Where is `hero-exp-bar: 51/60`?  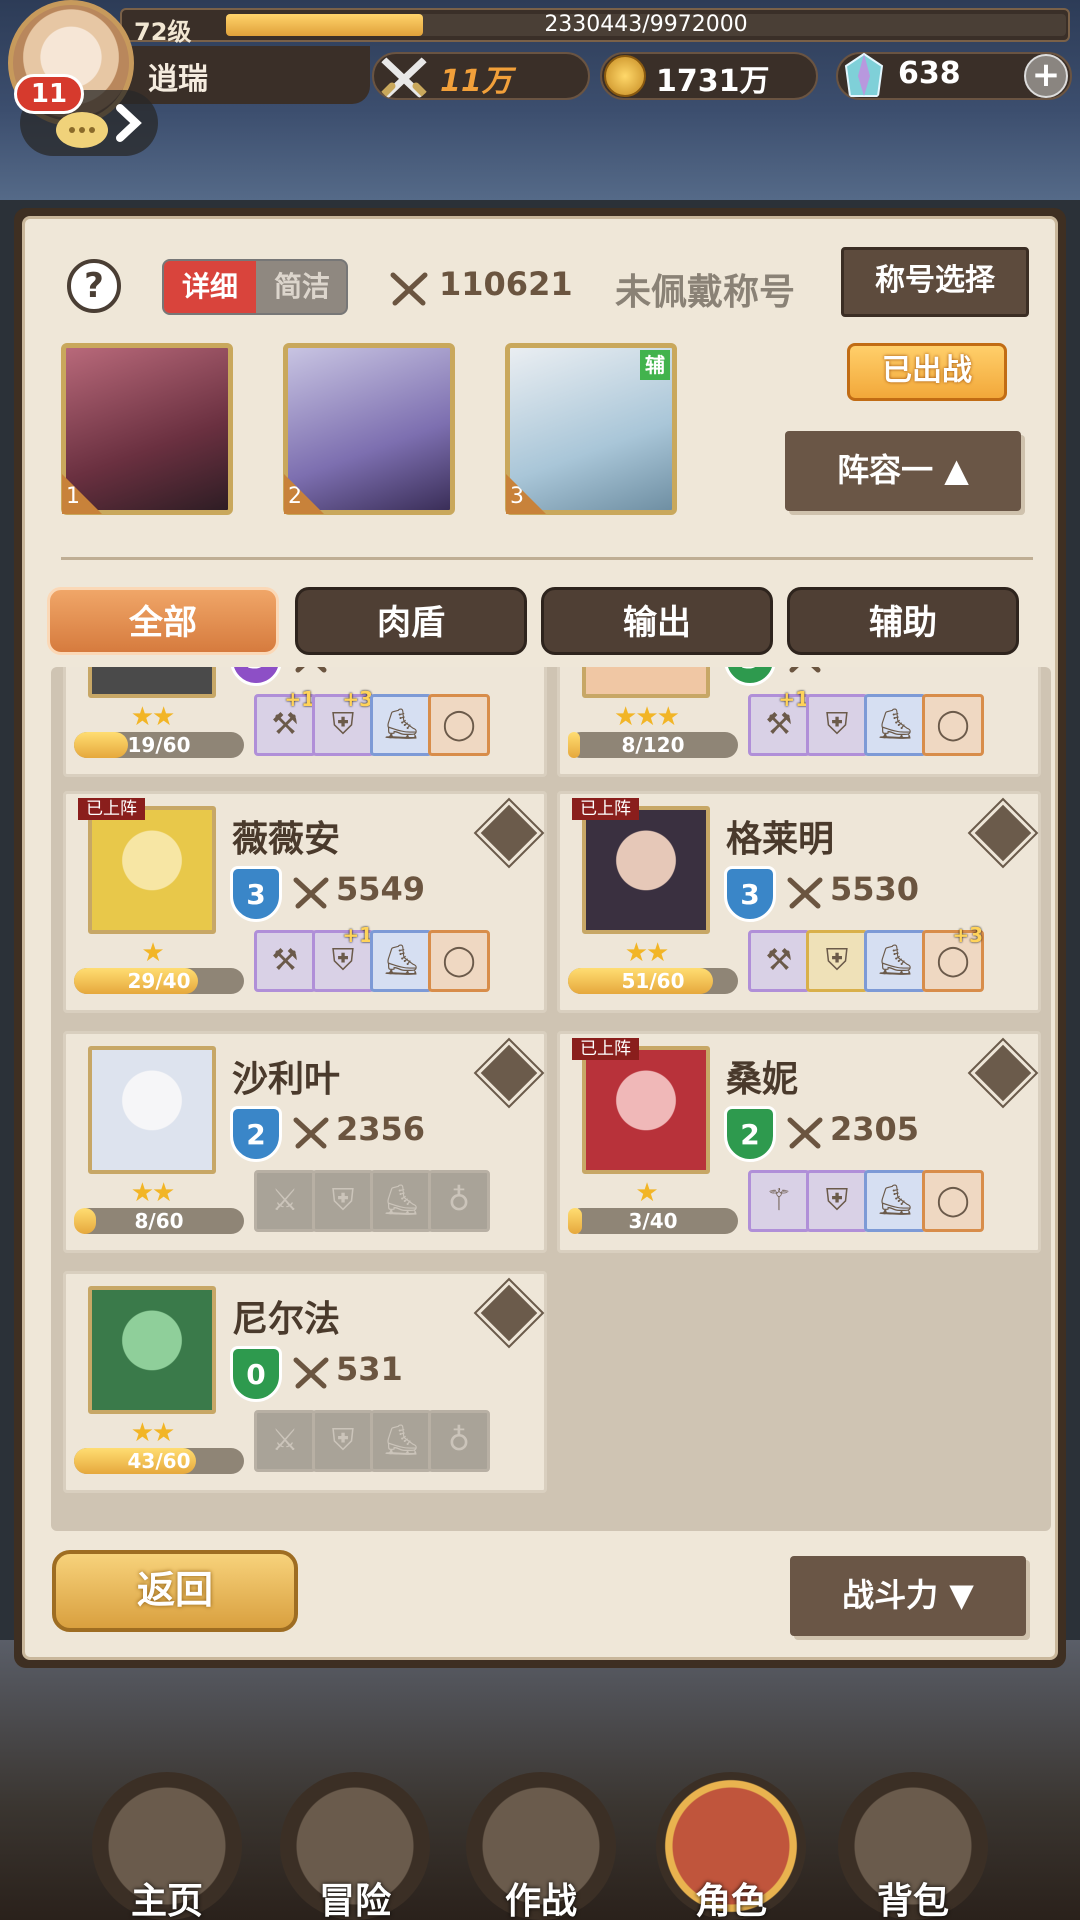
hero-exp-bar: 51/60 is located at coordinates (653, 981).